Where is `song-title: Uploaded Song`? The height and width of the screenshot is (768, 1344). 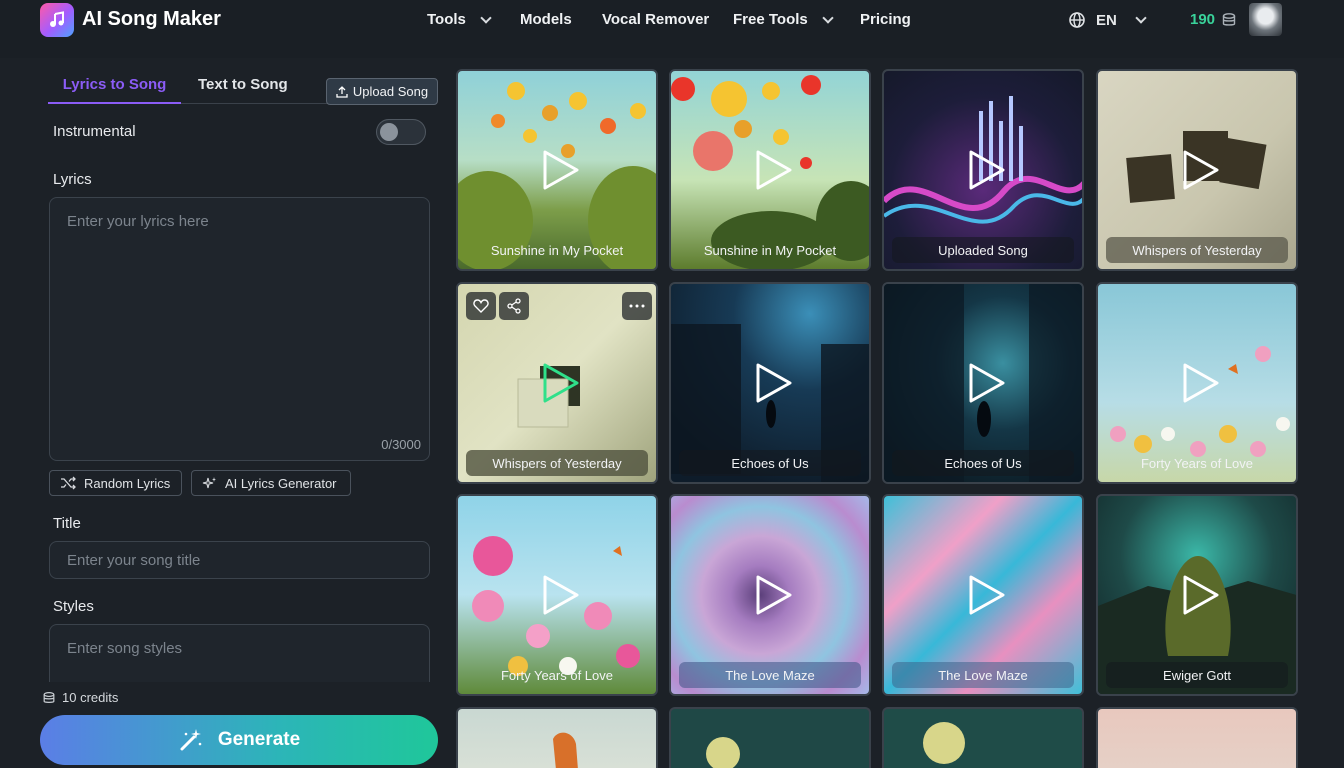 song-title: Uploaded Song is located at coordinates (983, 250).